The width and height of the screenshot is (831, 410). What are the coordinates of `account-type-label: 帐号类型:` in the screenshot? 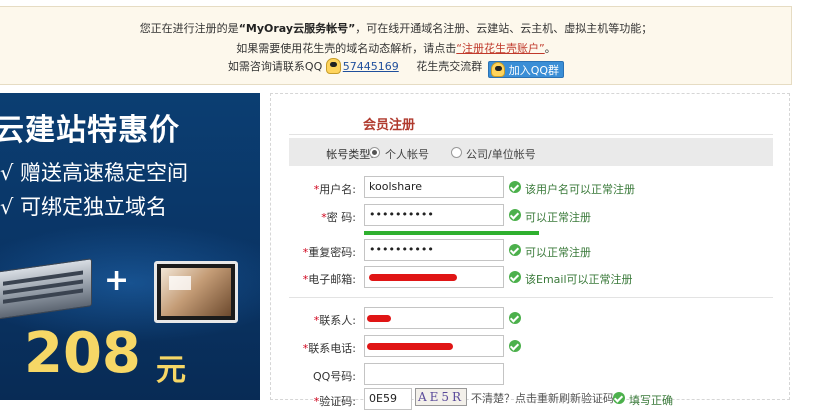 It's located at (350, 154).